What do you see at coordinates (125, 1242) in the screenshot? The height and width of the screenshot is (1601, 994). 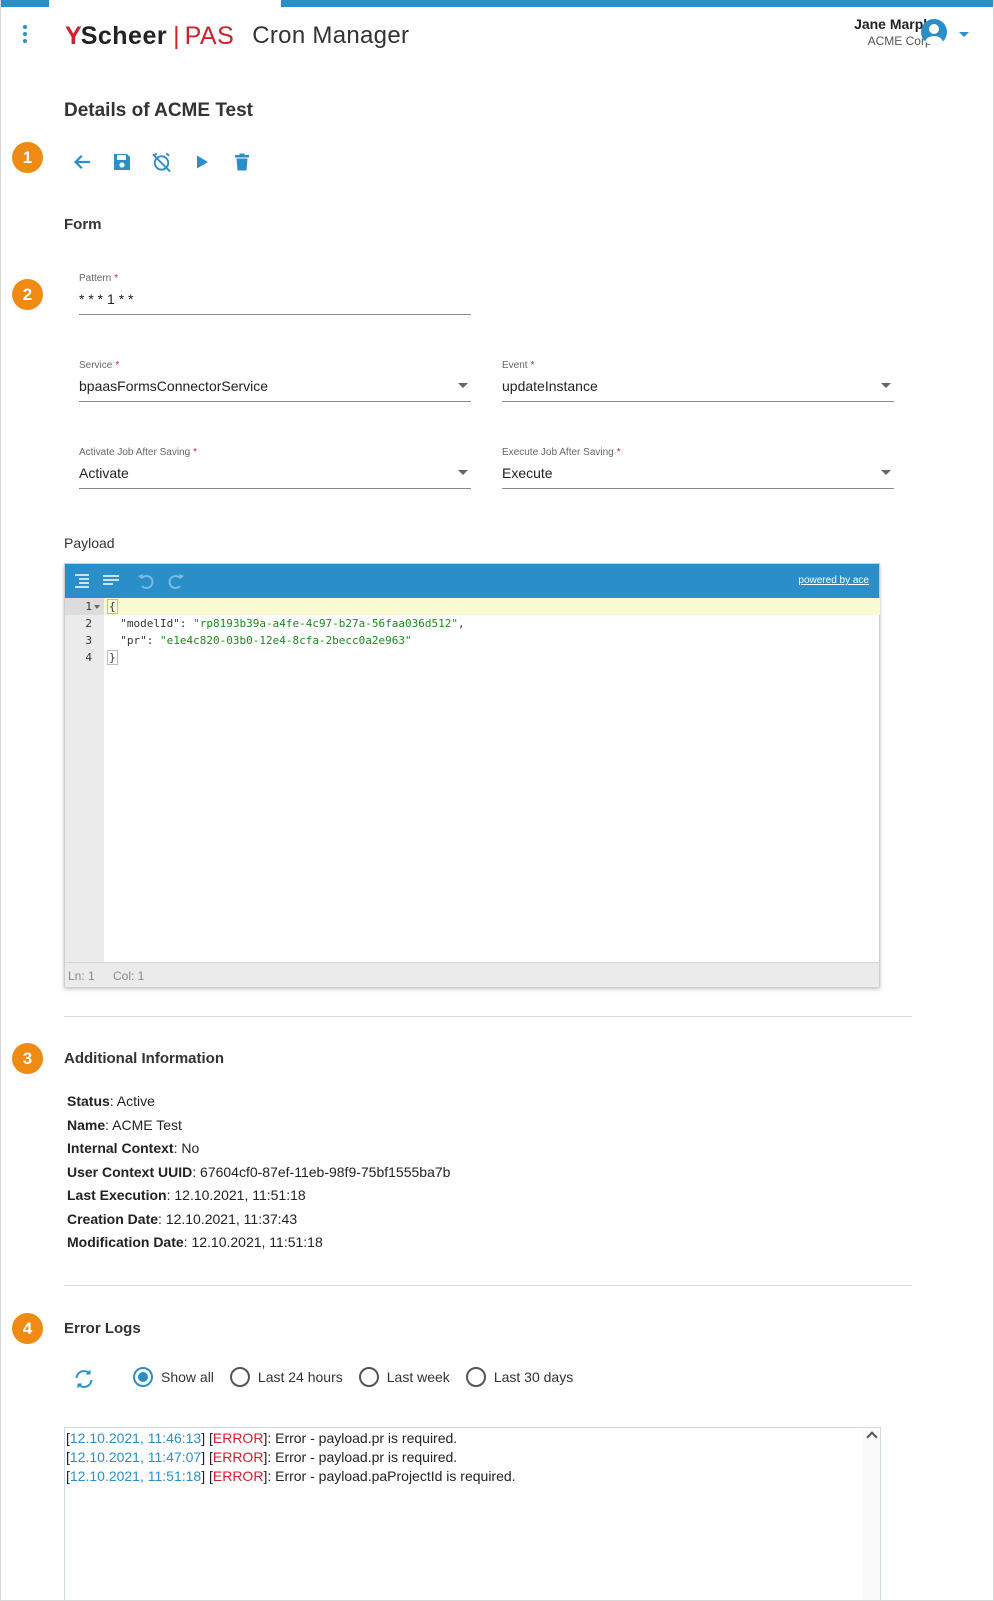 I see `info-label: Modification Date` at bounding box center [125, 1242].